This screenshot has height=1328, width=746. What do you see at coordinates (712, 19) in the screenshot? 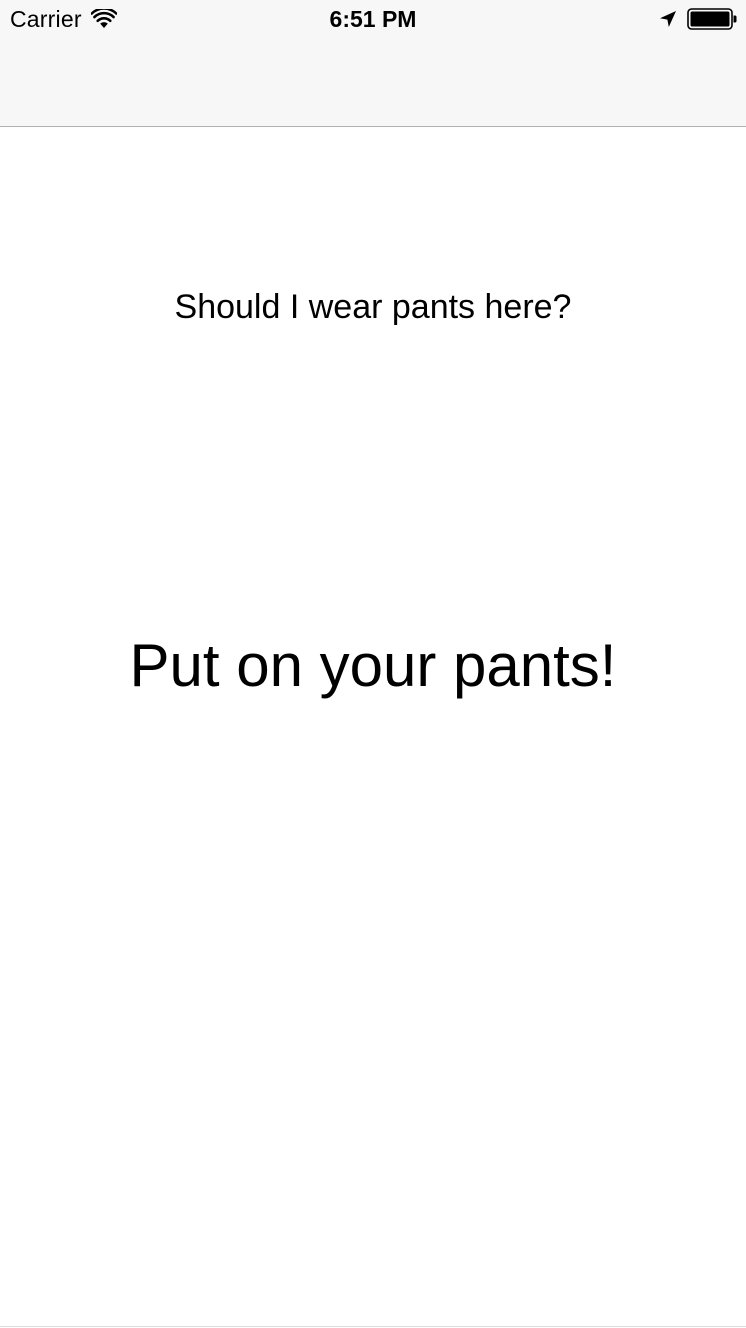
I see `battery-full-icon` at bounding box center [712, 19].